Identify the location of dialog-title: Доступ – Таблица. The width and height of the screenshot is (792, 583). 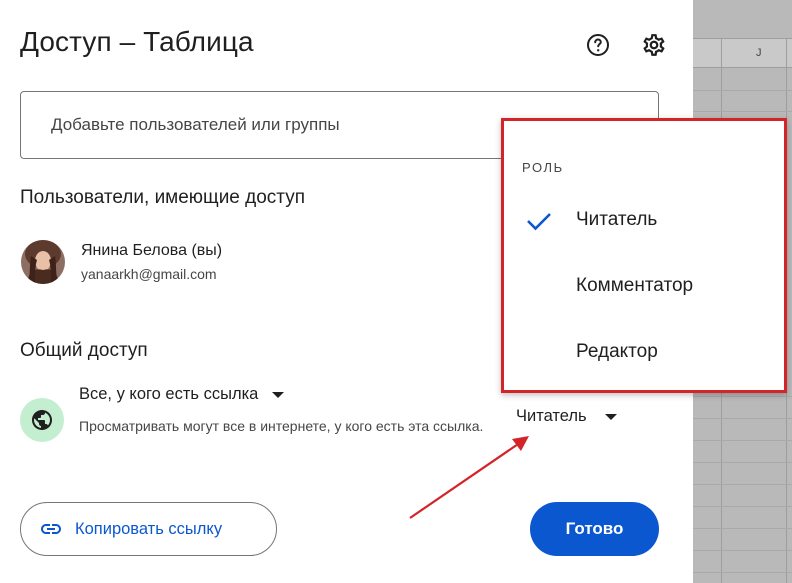
(137, 41).